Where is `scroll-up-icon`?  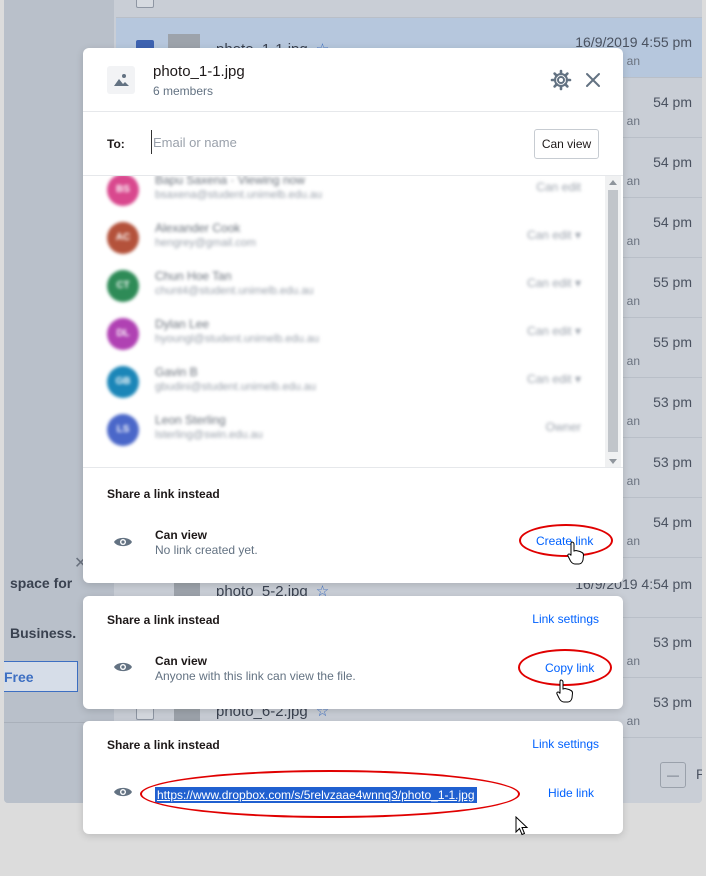
scroll-up-icon is located at coordinates (613, 182).